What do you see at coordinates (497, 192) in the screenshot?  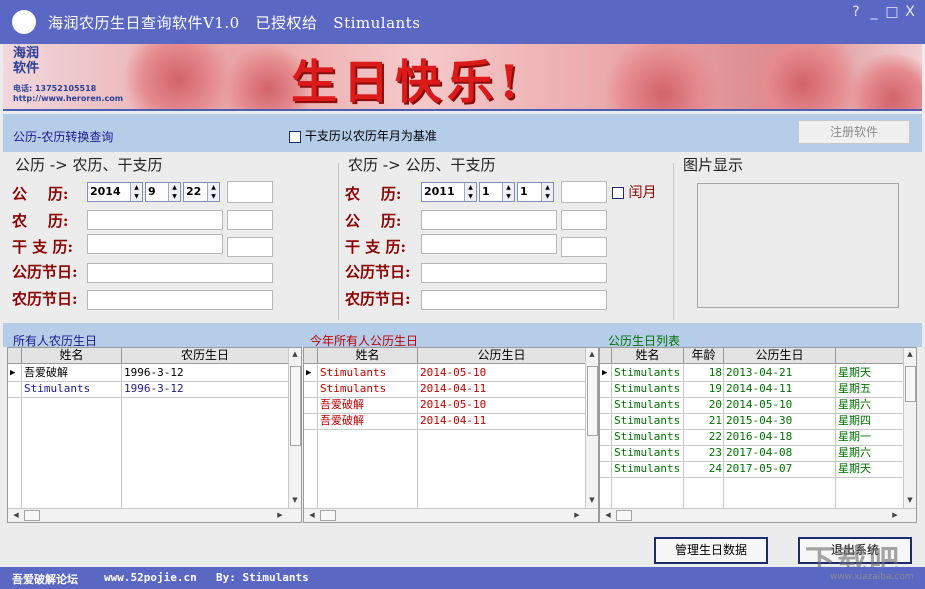 I see `lunar-month-stepper: 1 ▲ ▼` at bounding box center [497, 192].